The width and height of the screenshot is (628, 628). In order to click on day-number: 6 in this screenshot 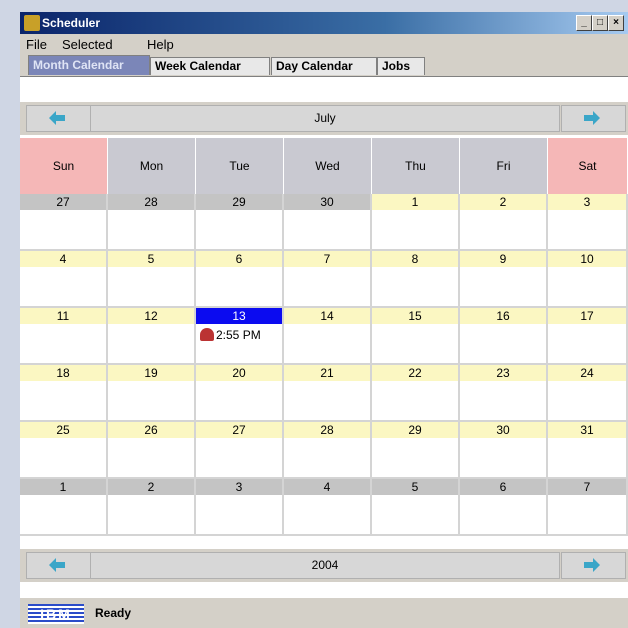, I will do `click(239, 259)`.